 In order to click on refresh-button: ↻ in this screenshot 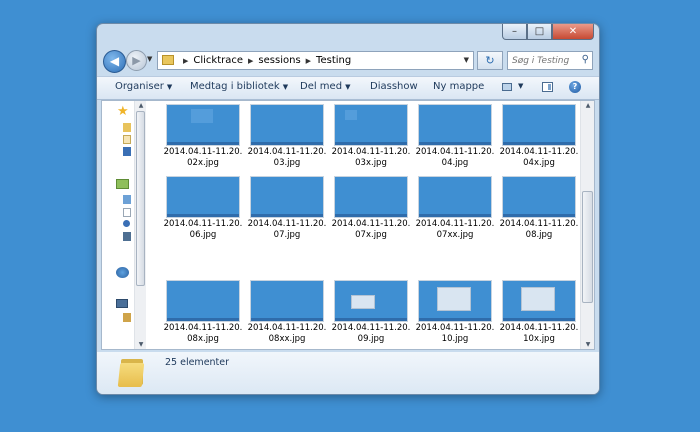, I will do `click(490, 60)`.